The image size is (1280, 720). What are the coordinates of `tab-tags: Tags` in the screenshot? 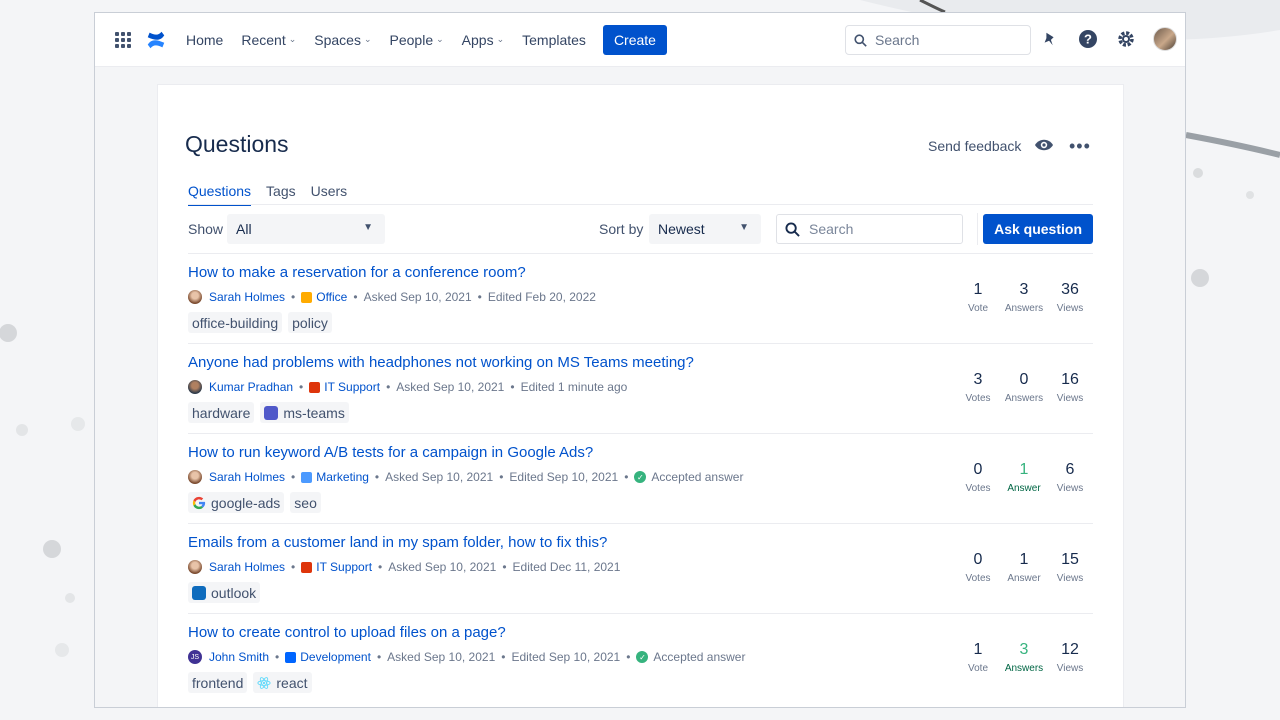 It's located at (281, 194).